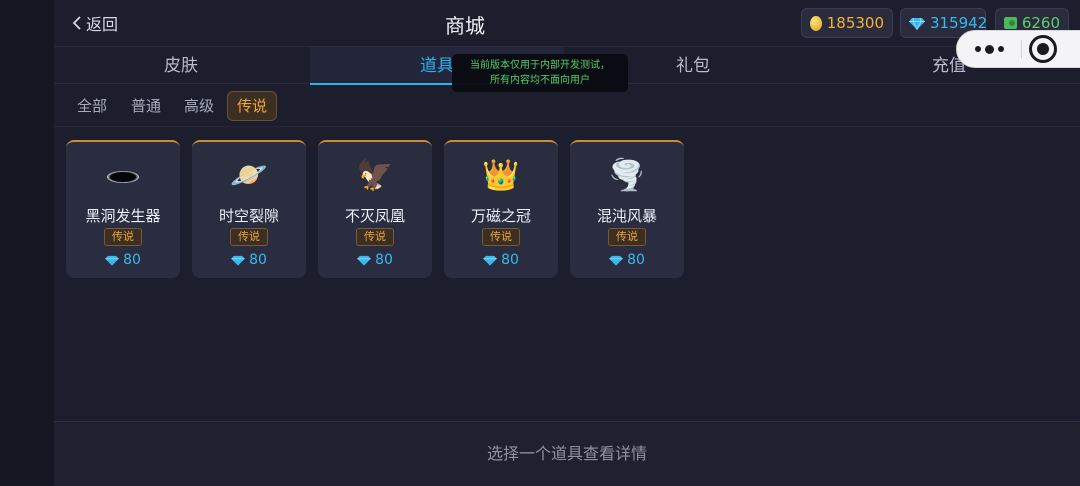 Image resolution: width=1080 pixels, height=486 pixels. Describe the element at coordinates (375, 175) in the screenshot. I see `eagle-icon: 🦅` at that location.